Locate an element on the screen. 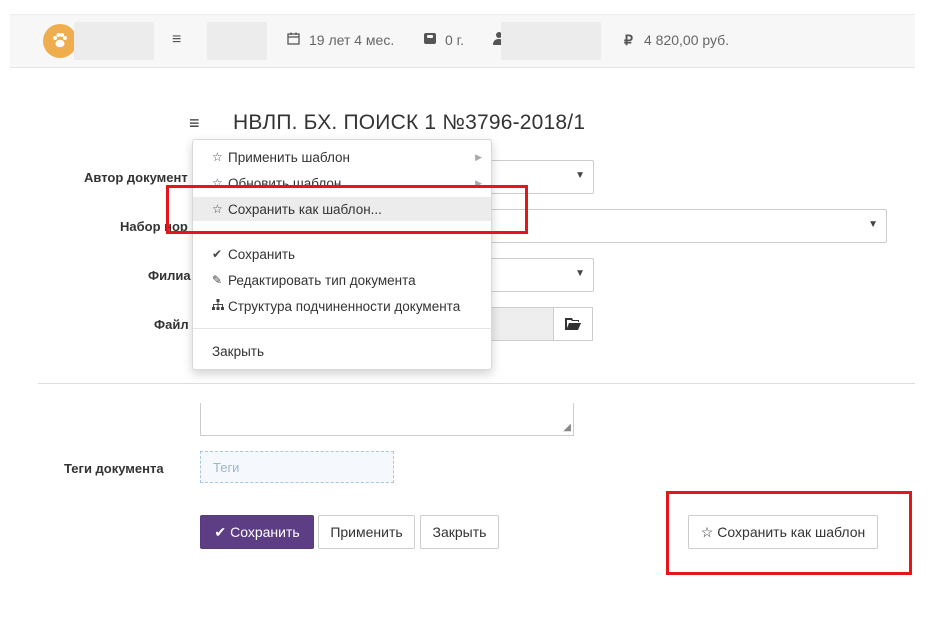  divider is located at coordinates (476, 383).